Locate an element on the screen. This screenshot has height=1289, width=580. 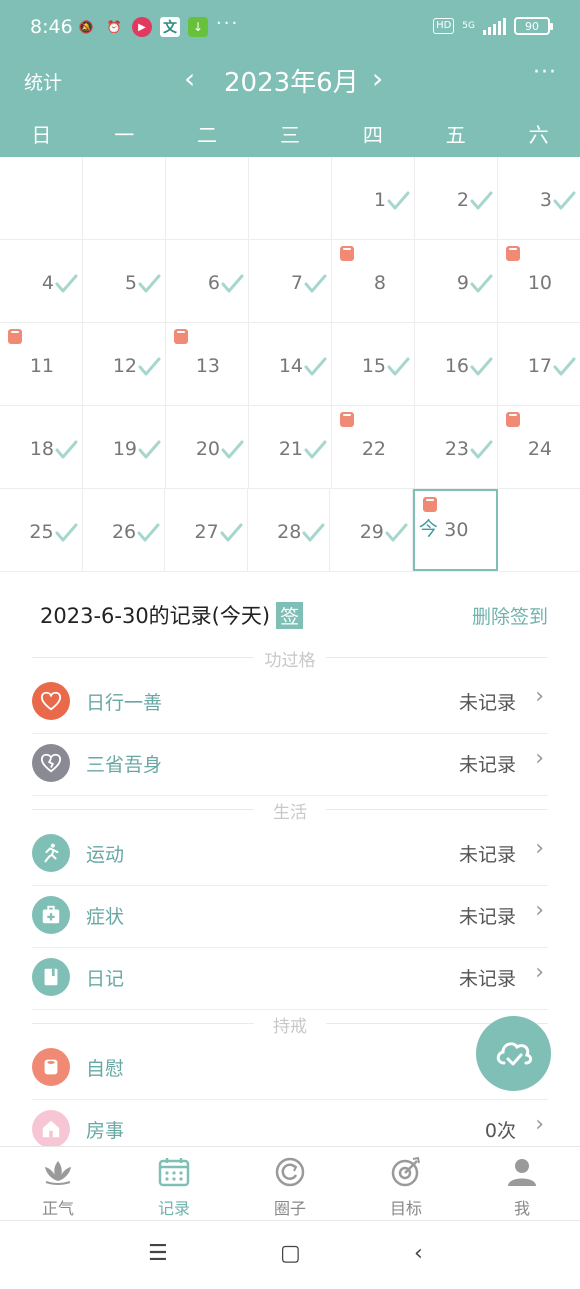
nav-me: 我 is located at coordinates (522, 1183).